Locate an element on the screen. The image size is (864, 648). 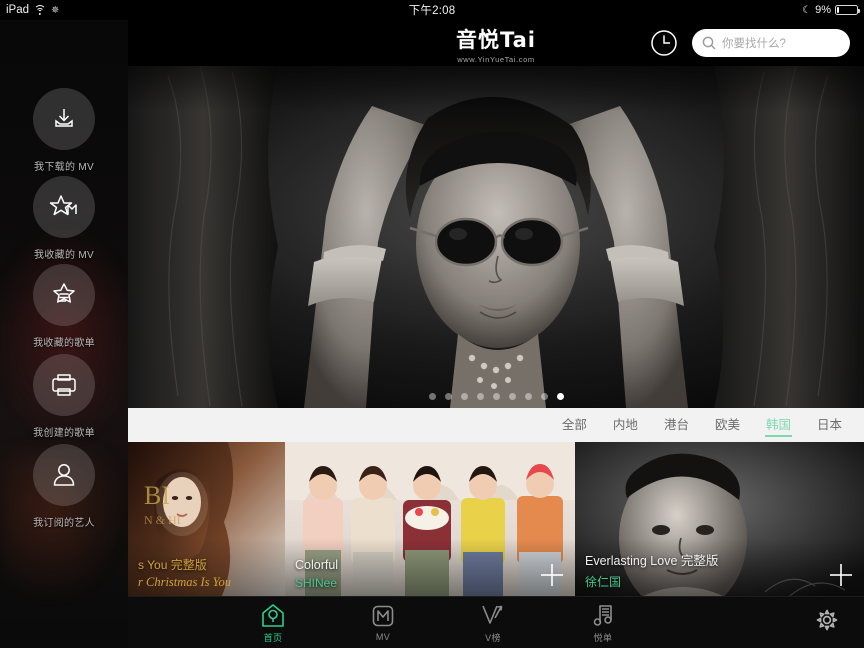
sidebar-item-label: 我订阅的艺人 is located at coordinates (64, 523).